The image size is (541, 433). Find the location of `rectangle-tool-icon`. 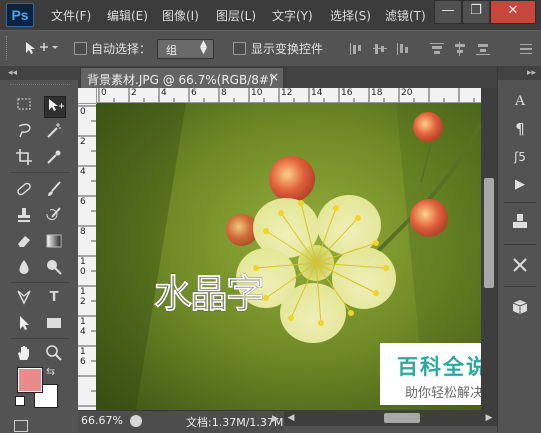

rectangle-tool-icon is located at coordinates (54, 324).